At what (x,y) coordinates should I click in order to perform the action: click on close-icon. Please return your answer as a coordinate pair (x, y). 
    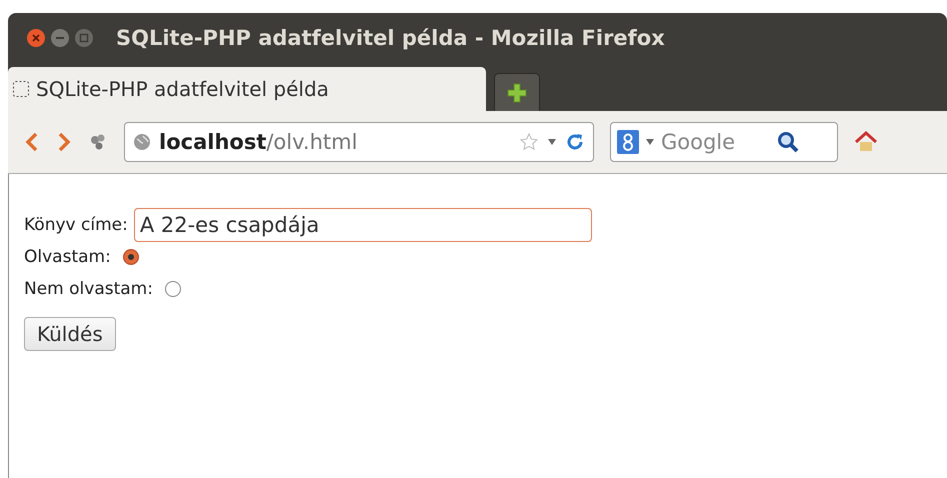
    Looking at the image, I should click on (36, 38).